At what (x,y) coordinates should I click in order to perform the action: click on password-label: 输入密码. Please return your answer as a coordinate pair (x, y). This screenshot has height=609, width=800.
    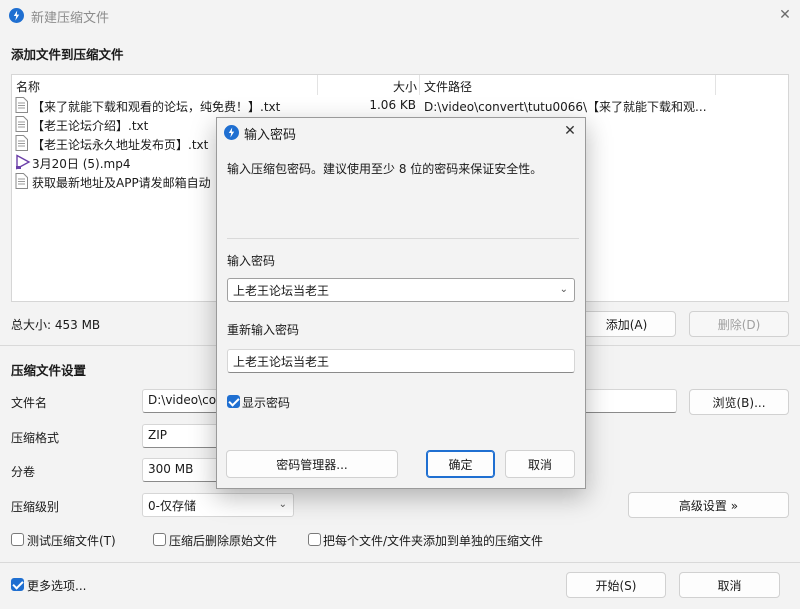
    Looking at the image, I should click on (251, 261).